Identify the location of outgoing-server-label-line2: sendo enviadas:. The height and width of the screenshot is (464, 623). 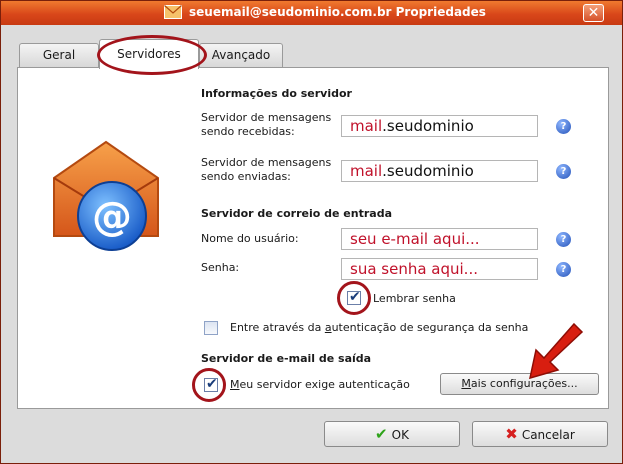
(246, 176).